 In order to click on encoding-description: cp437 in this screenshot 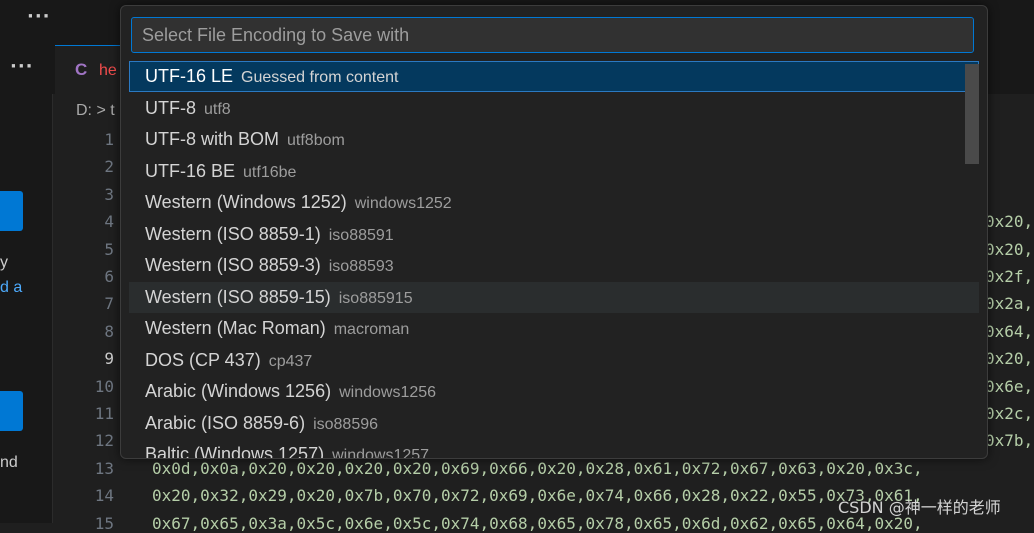, I will do `click(290, 361)`.